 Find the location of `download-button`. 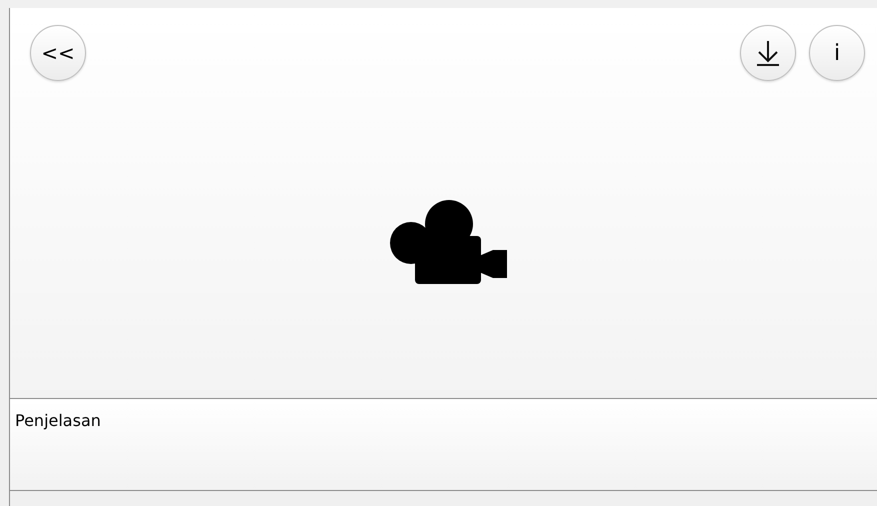

download-button is located at coordinates (768, 53).